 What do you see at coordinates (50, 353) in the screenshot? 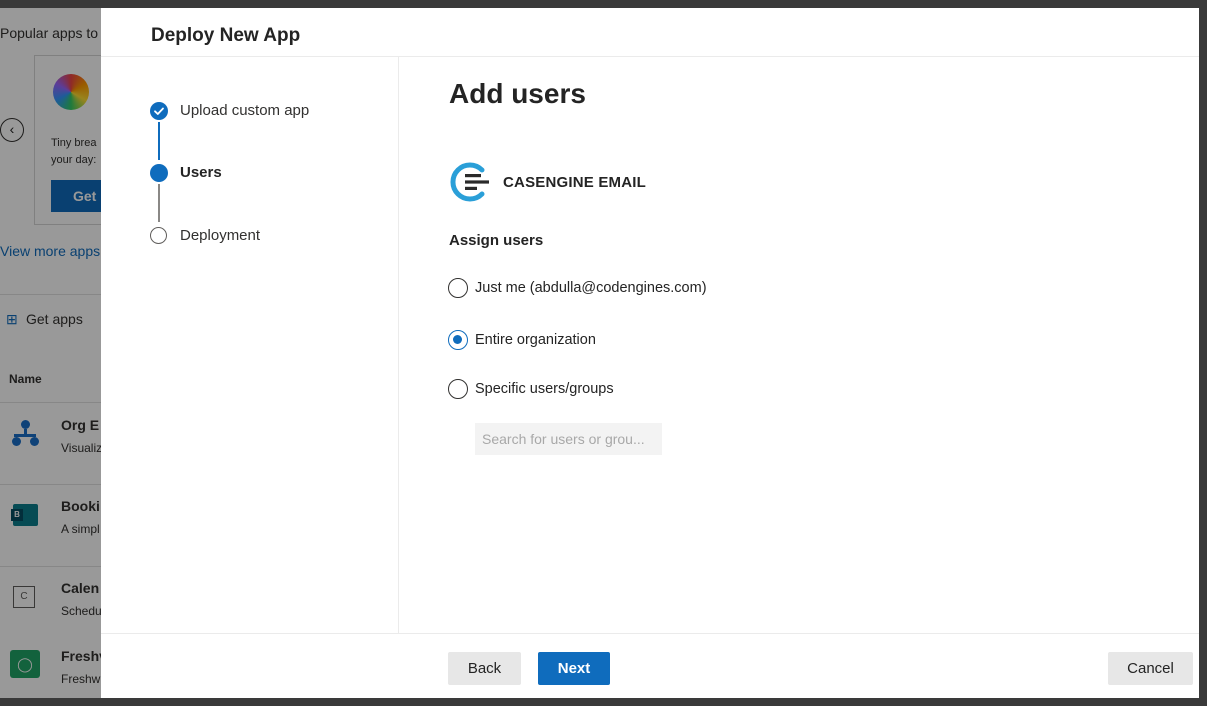
I see `modal-overlay` at bounding box center [50, 353].